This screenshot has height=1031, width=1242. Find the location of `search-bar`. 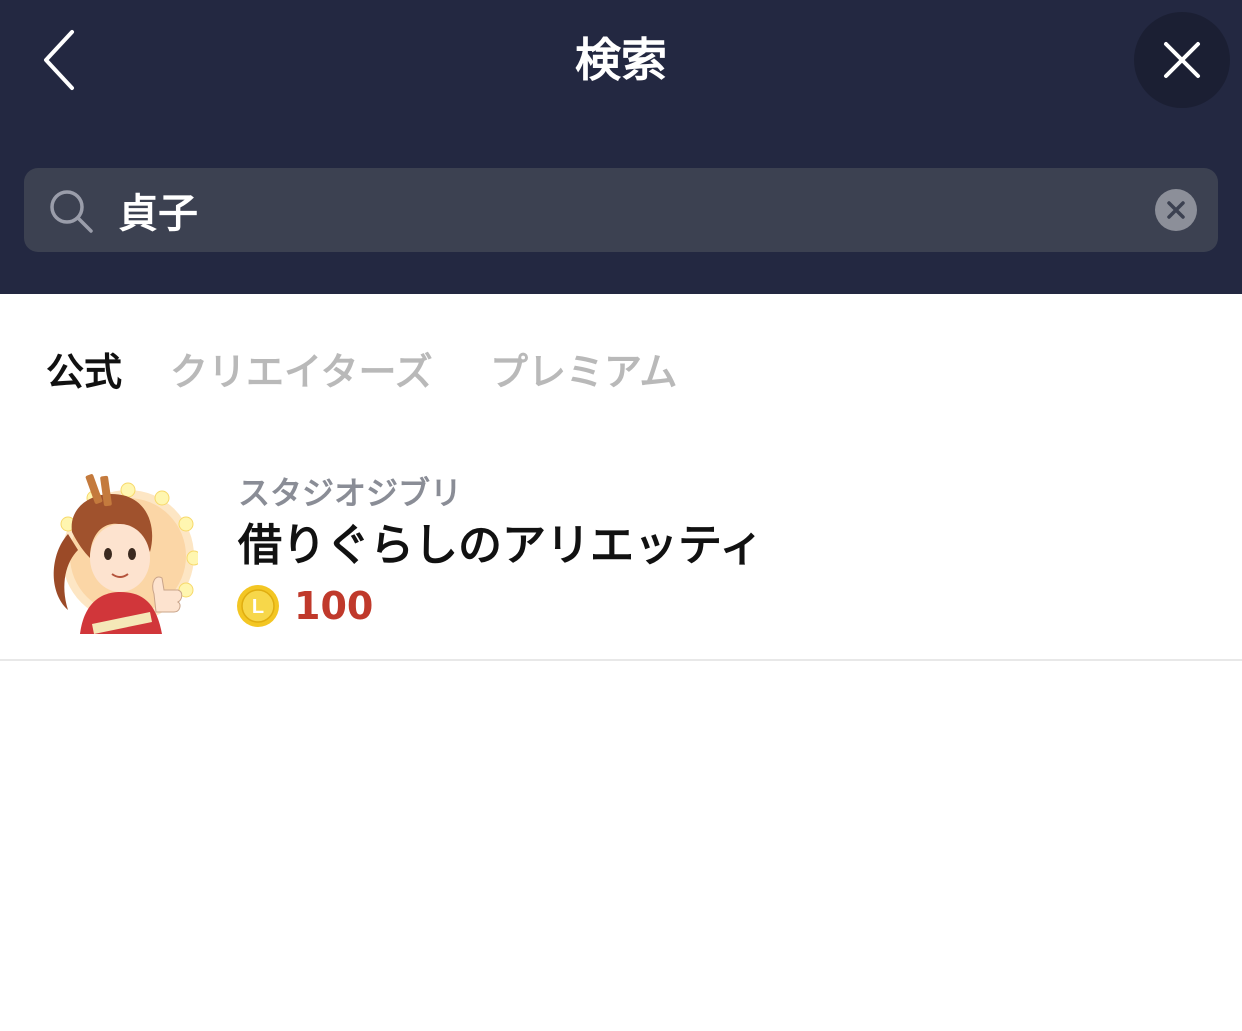

search-bar is located at coordinates (621, 210).